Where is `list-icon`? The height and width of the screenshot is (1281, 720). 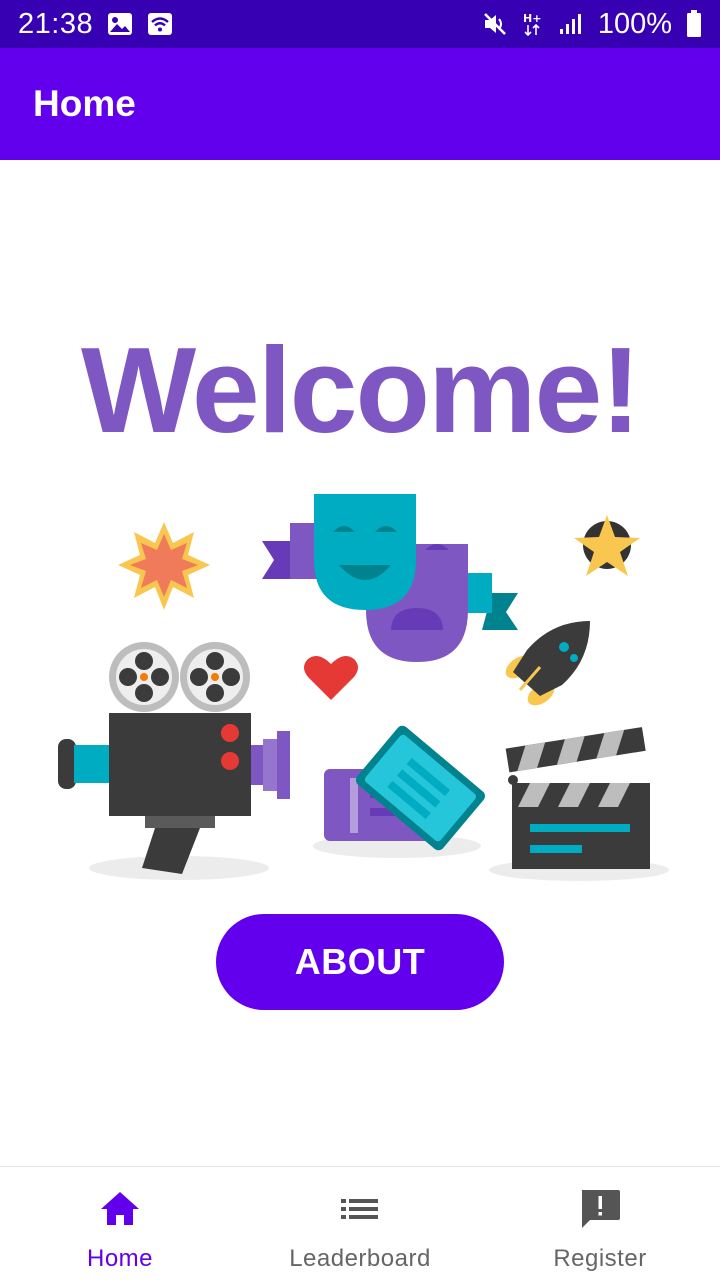
list-icon is located at coordinates (359, 1209).